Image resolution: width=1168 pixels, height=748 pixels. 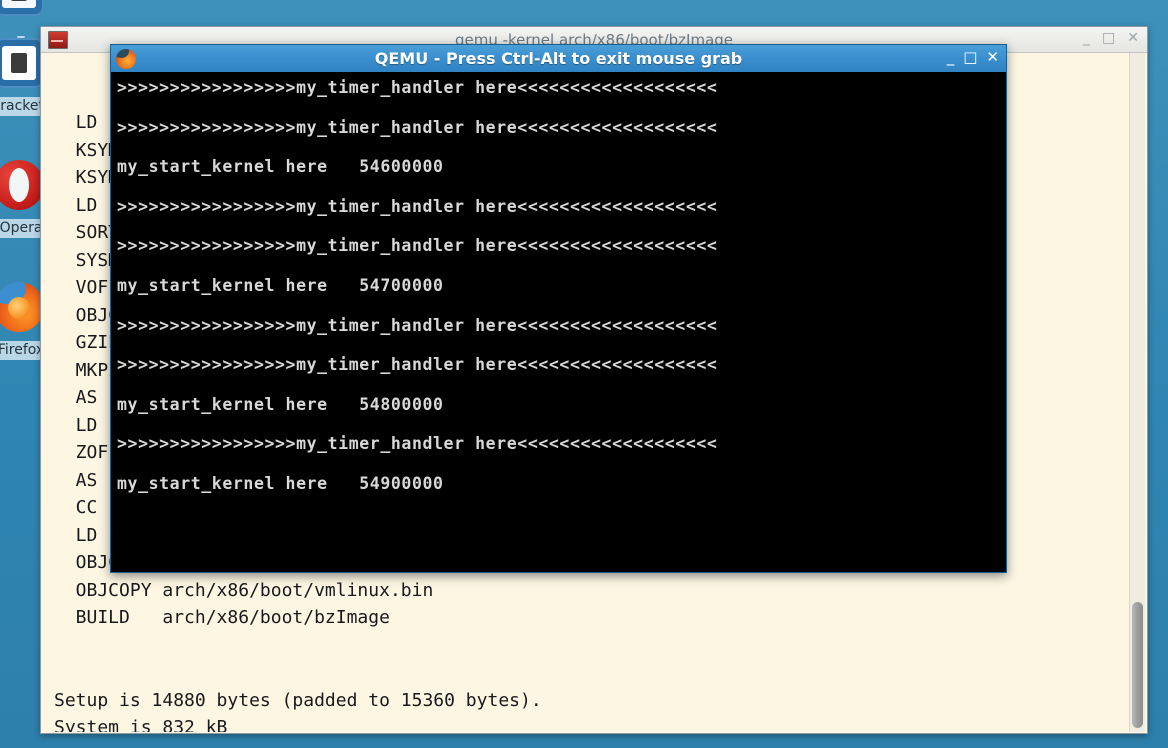 I want to click on terminal-build-line: OBJCOPY arch/x86/boot/vmlinux.bin, so click(x=244, y=590).